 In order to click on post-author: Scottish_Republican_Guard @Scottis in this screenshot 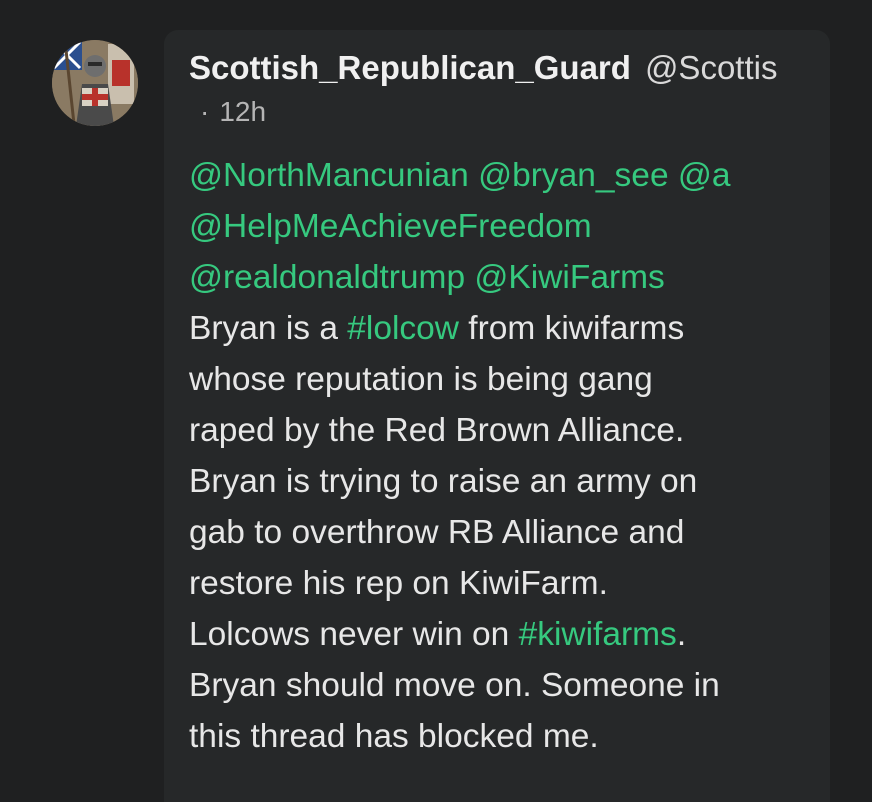, I will do `click(509, 71)`.